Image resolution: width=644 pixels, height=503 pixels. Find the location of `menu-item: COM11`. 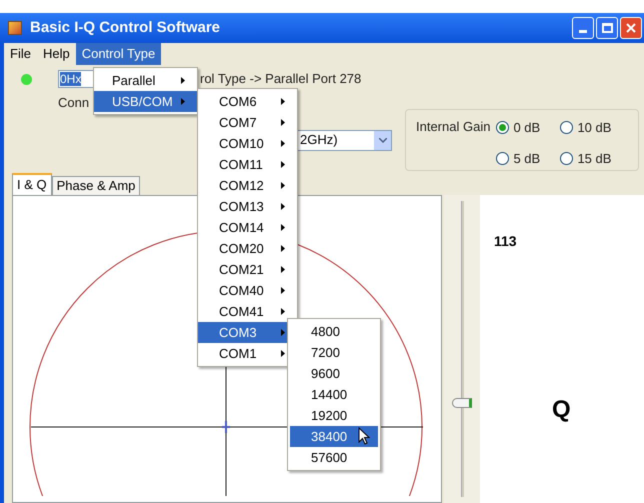

menu-item: COM11 is located at coordinates (247, 164).